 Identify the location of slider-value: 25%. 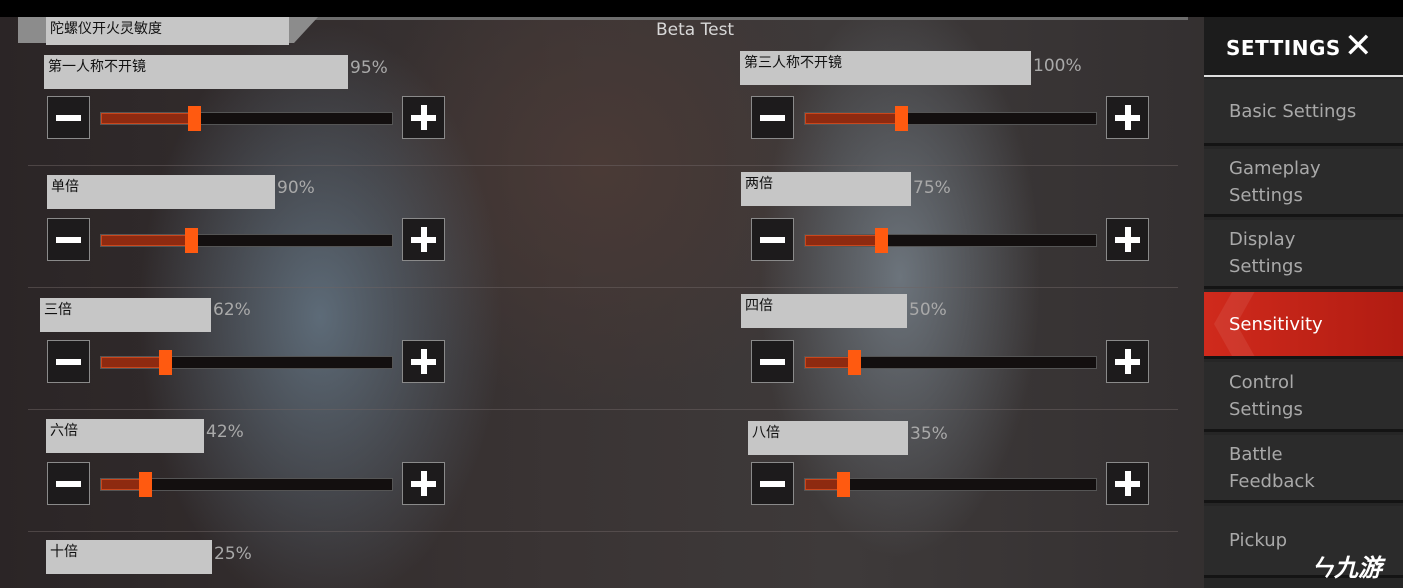
(233, 554).